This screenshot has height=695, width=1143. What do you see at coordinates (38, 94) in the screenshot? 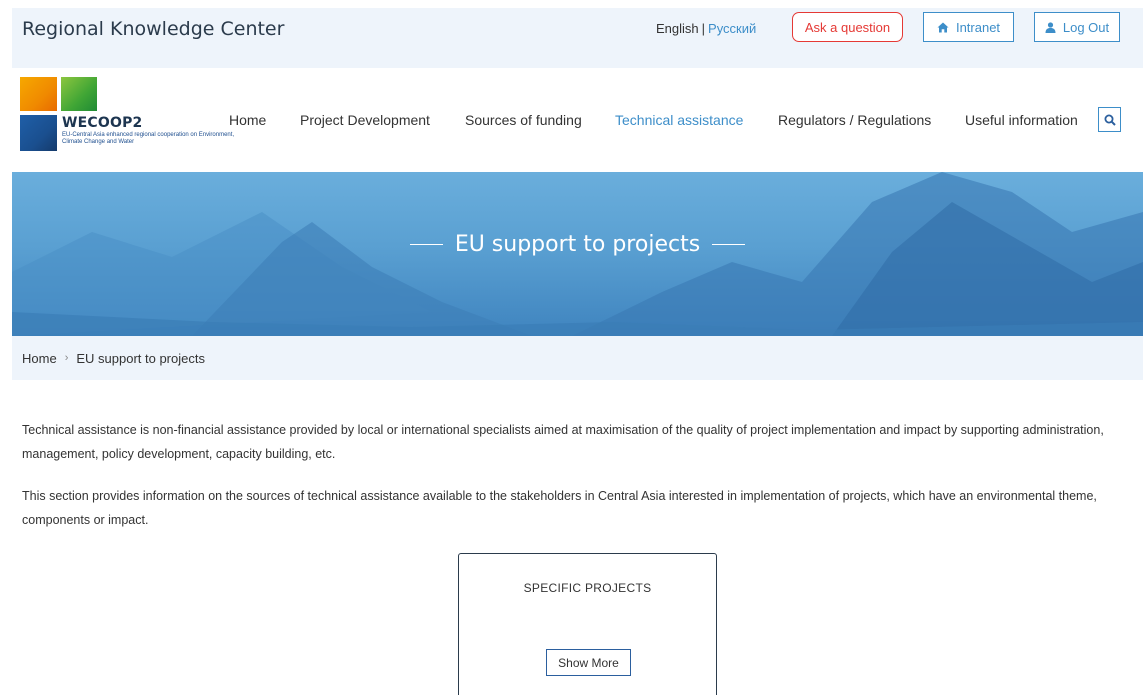
I see `logo-square-orange` at bounding box center [38, 94].